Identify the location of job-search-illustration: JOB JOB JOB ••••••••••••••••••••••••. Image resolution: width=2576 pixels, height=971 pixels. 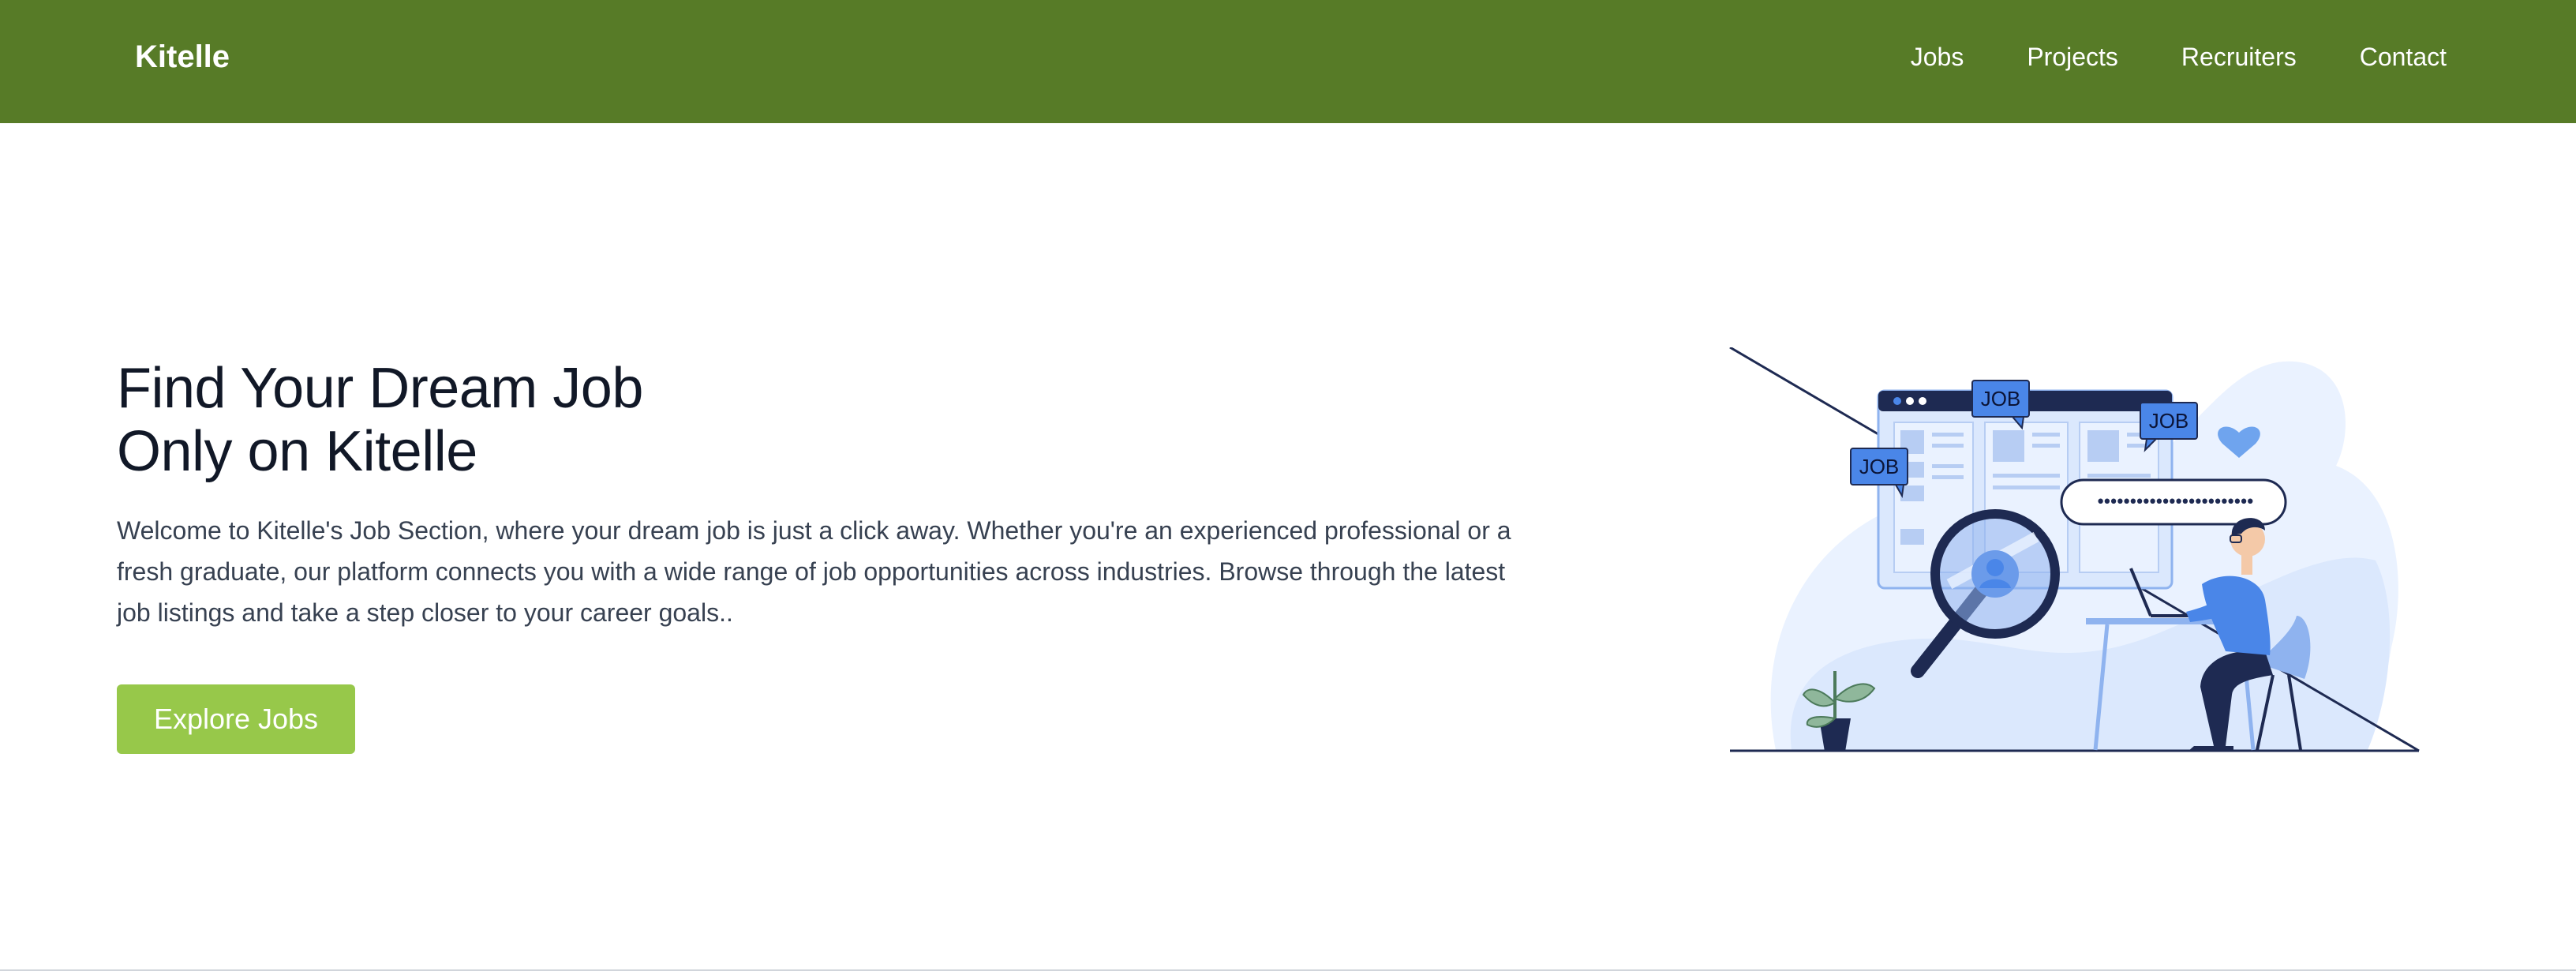
(2074, 549).